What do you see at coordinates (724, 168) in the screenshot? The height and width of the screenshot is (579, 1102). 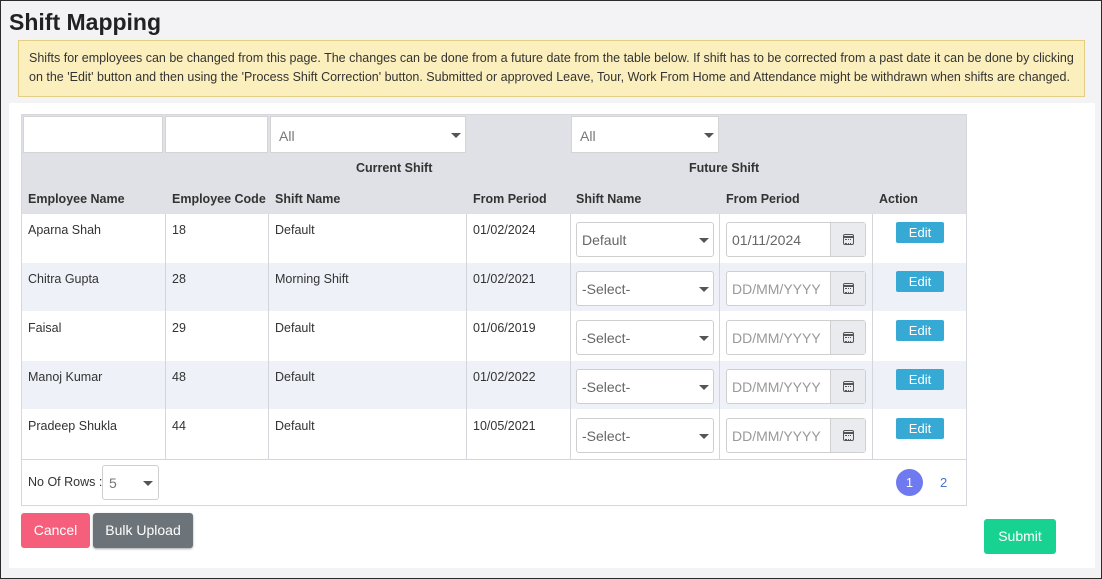 I see `future-shift-group-header: Future Shift` at bounding box center [724, 168].